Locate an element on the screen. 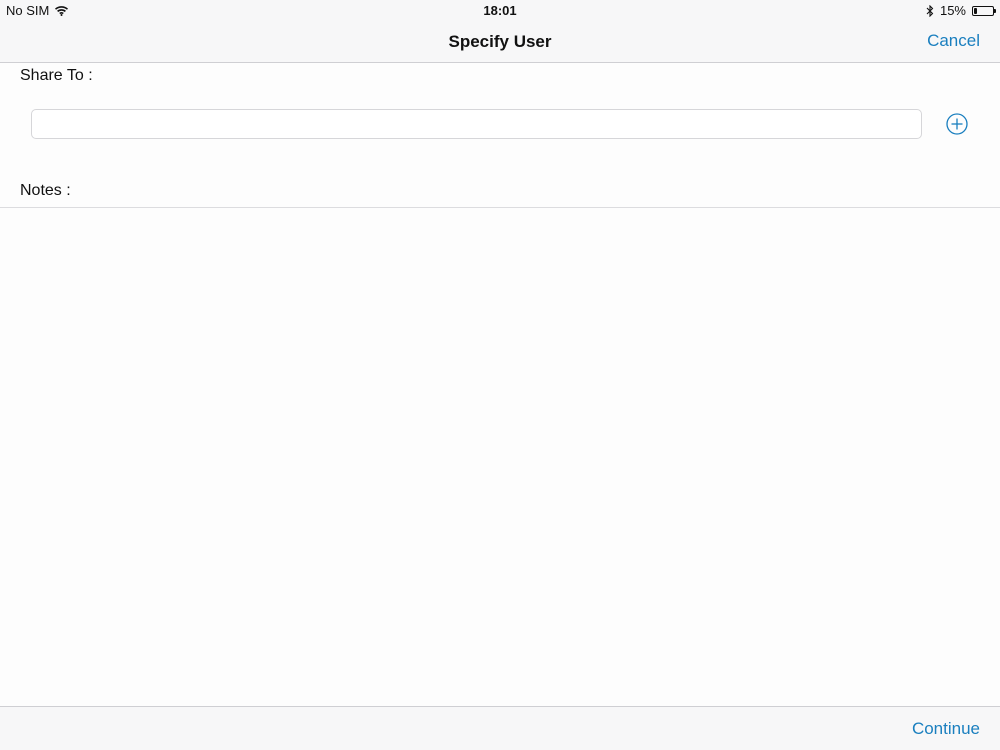 This screenshot has width=1000, height=750. navigation-bar: Specify User Cancel is located at coordinates (500, 41).